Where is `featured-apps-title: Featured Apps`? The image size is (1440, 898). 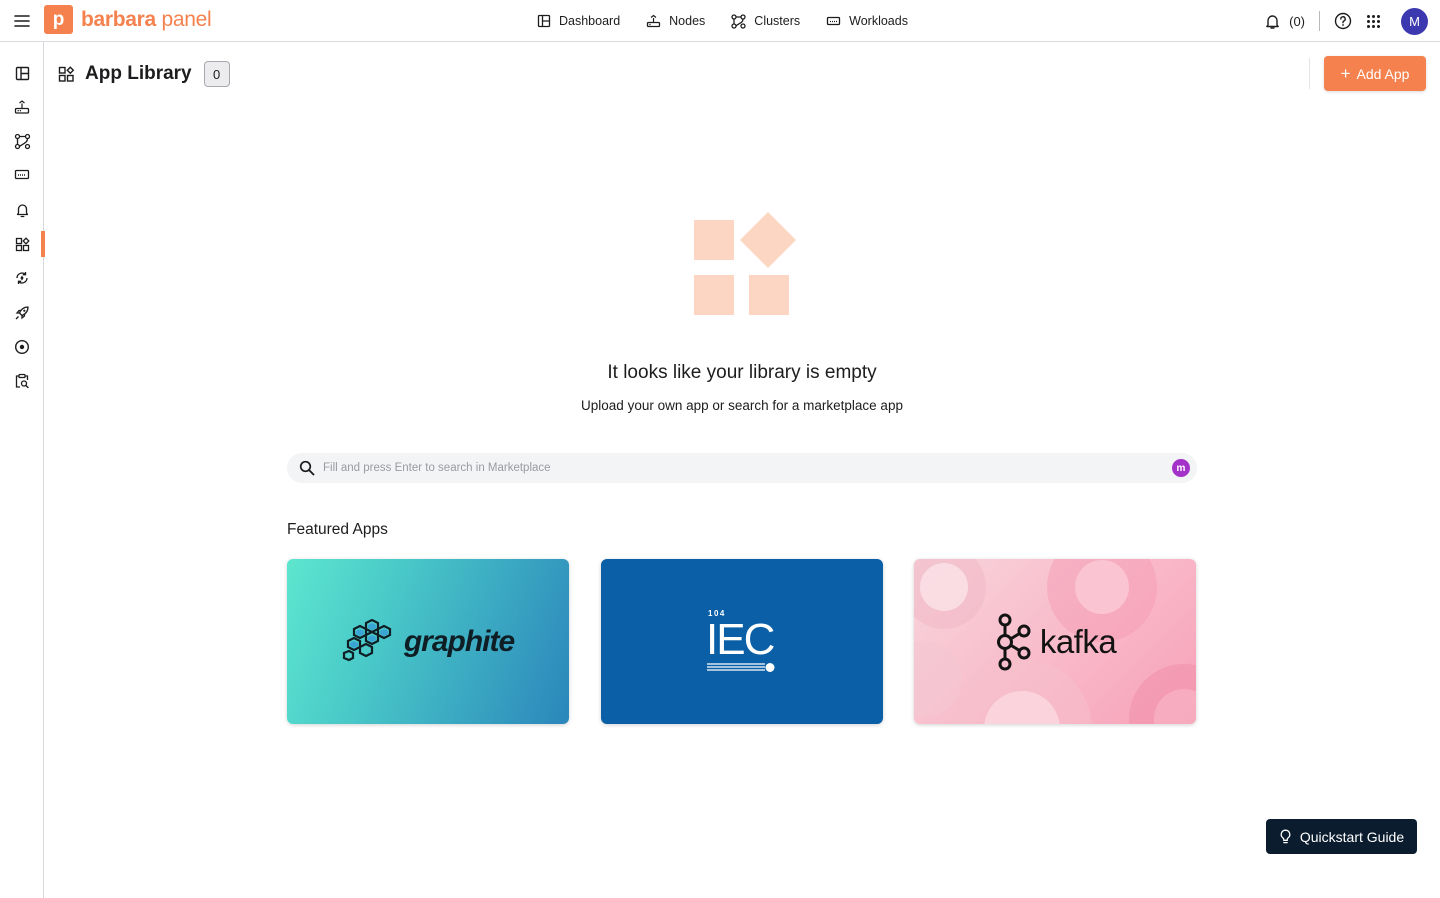 featured-apps-title: Featured Apps is located at coordinates (337, 529).